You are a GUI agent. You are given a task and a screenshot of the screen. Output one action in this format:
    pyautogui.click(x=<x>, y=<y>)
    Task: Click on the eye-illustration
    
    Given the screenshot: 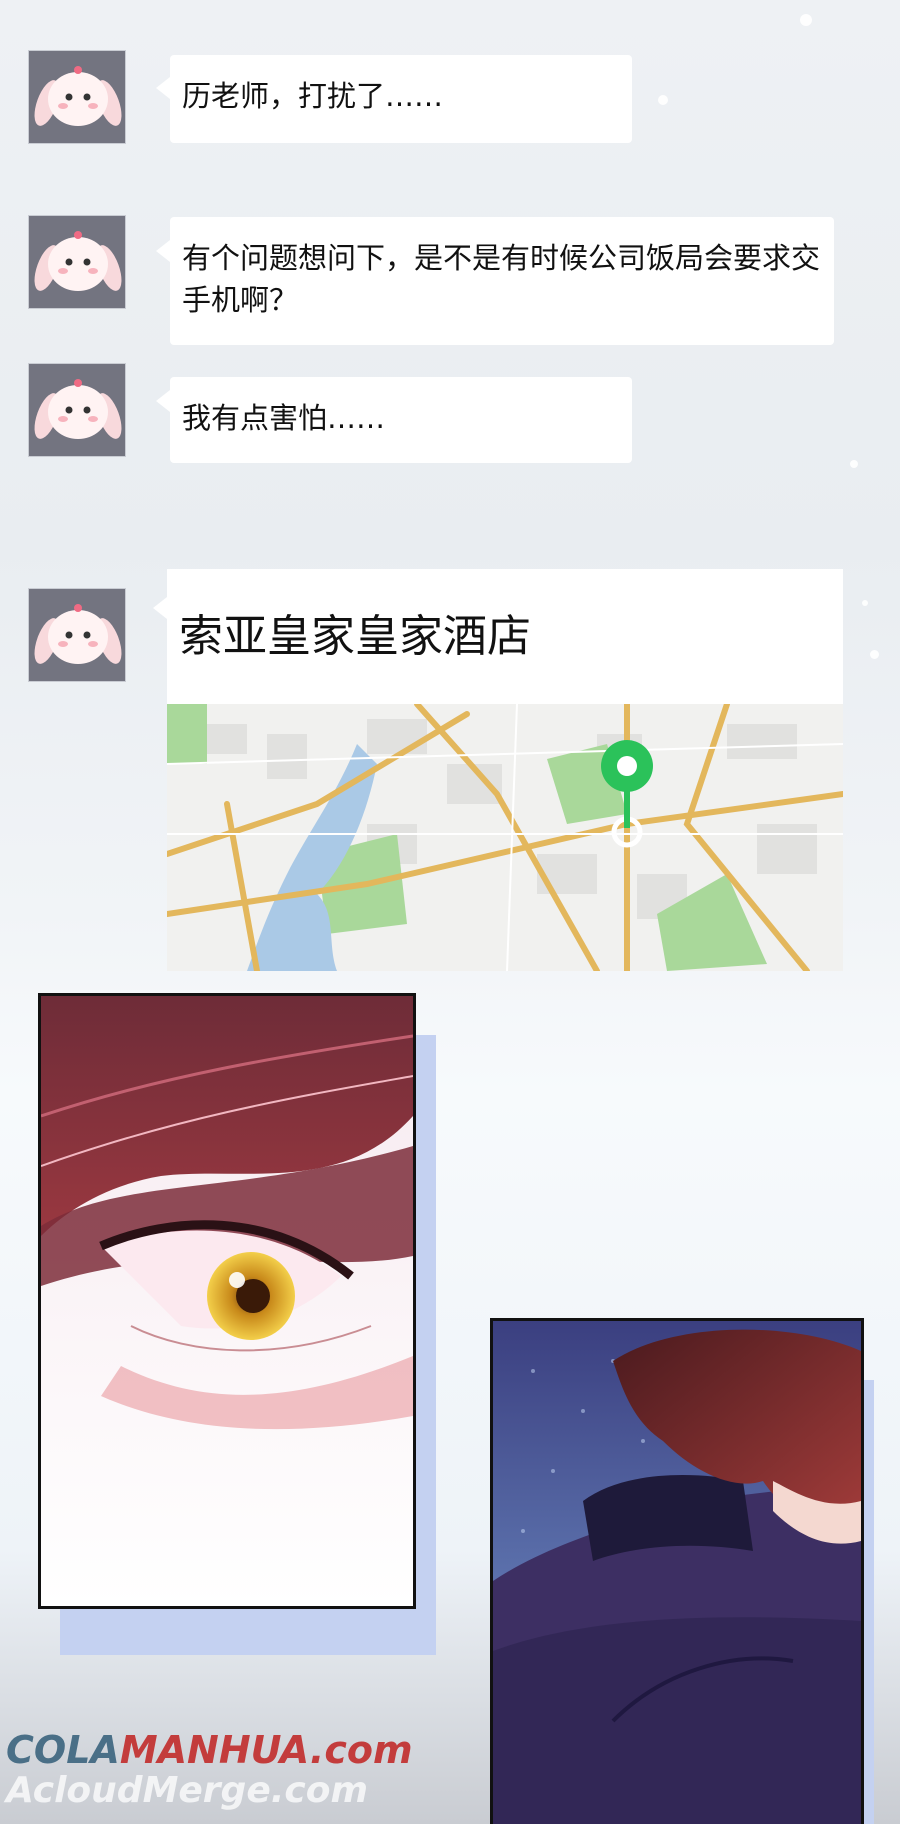 What is the action you would take?
    pyautogui.click(x=227, y=1301)
    